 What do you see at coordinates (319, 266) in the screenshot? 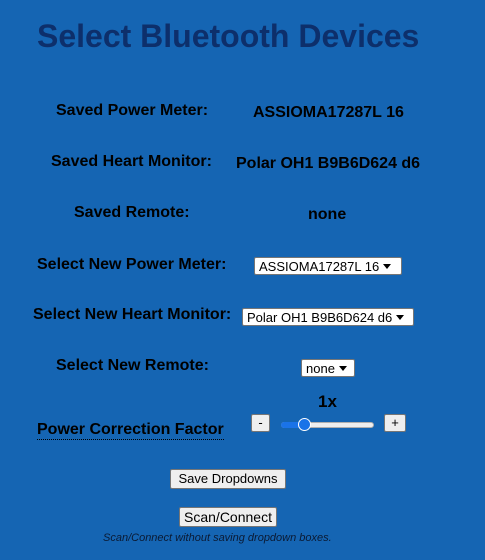
I see `power-meter-select-value: ASSIOMA17287L 16` at bounding box center [319, 266].